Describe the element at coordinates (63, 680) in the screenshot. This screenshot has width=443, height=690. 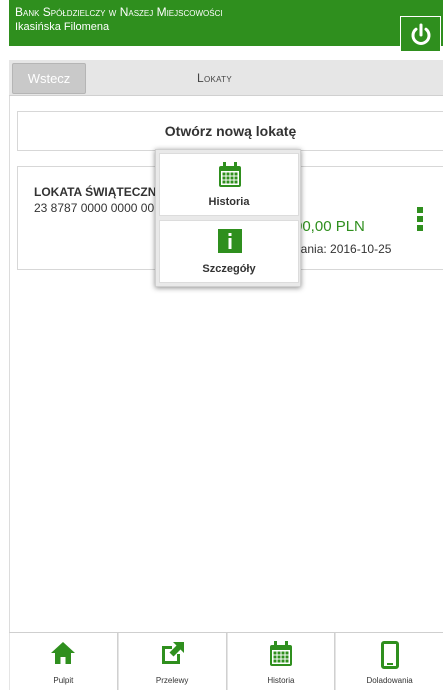
I see `nav-item-label: Pulpit` at that location.